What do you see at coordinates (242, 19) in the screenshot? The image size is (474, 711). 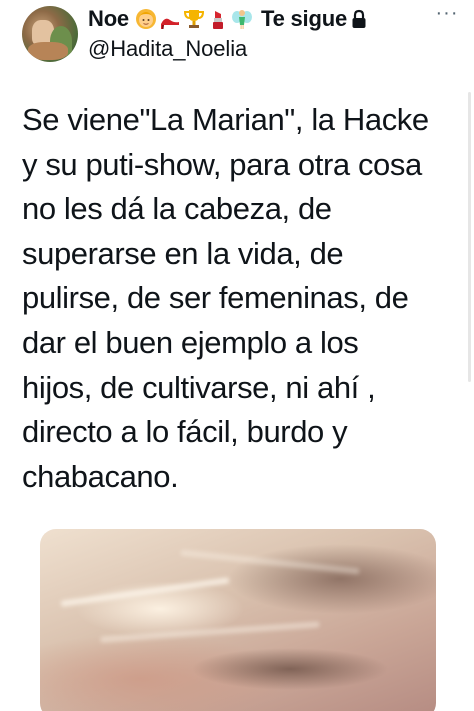 I see `fairy-emoji` at bounding box center [242, 19].